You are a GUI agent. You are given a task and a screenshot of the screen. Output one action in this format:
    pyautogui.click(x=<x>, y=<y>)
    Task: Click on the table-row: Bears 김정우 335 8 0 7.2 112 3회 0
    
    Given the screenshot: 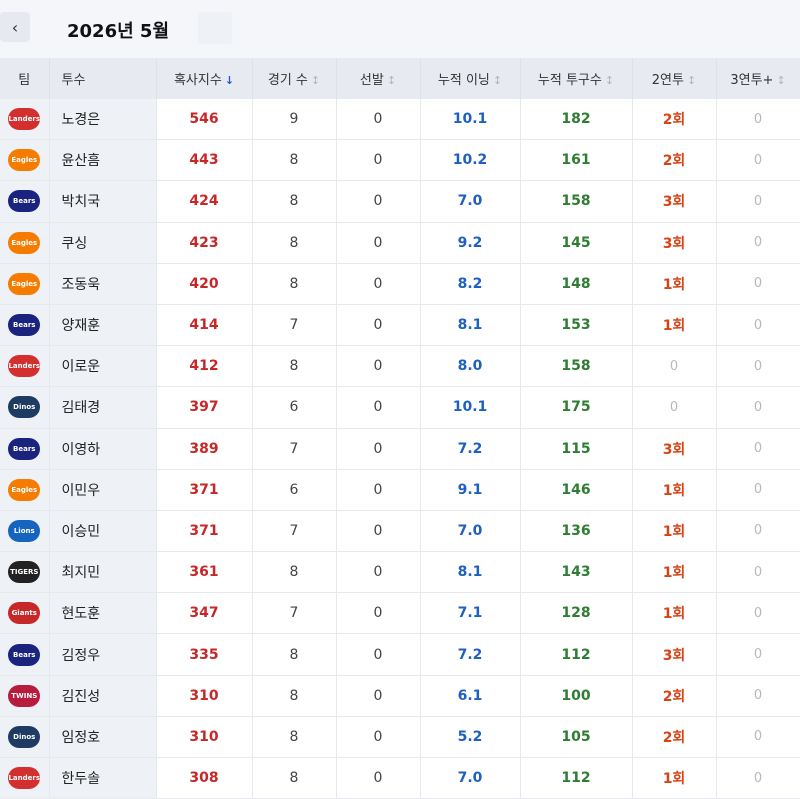 What is the action you would take?
    pyautogui.click(x=400, y=654)
    